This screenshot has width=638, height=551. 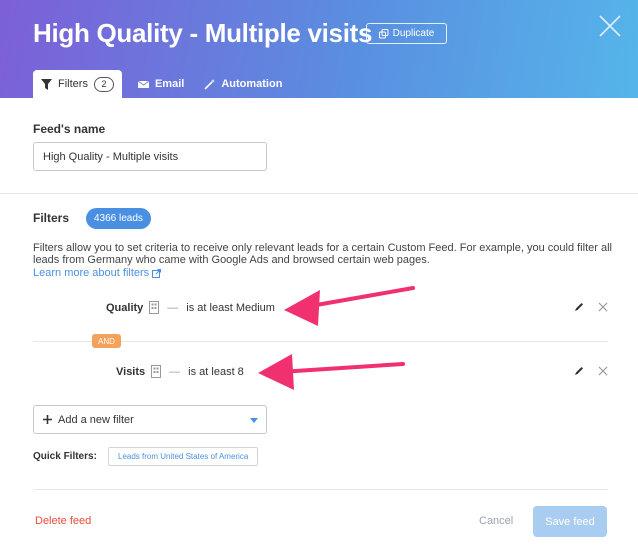 What do you see at coordinates (103, 84) in the screenshot?
I see `tab-filters-count: 2` at bounding box center [103, 84].